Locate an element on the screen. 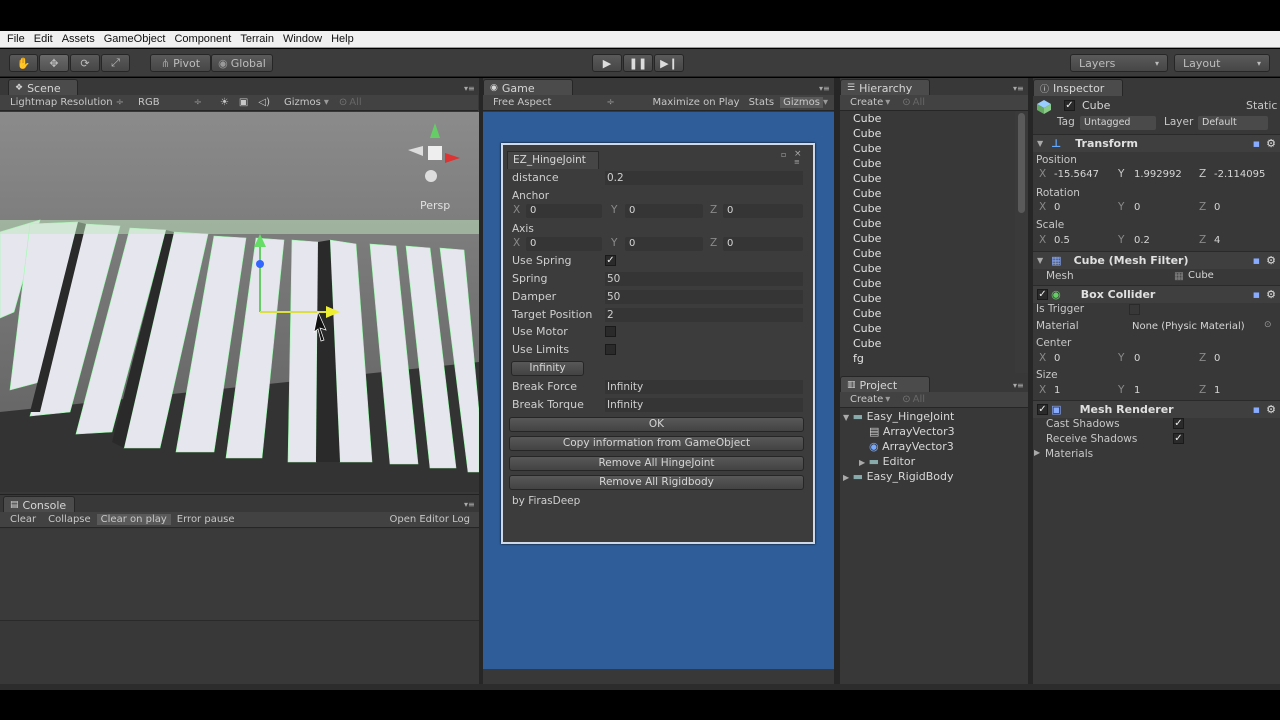  box-collider-enabled-checkbox: ✓ is located at coordinates (1042, 294).